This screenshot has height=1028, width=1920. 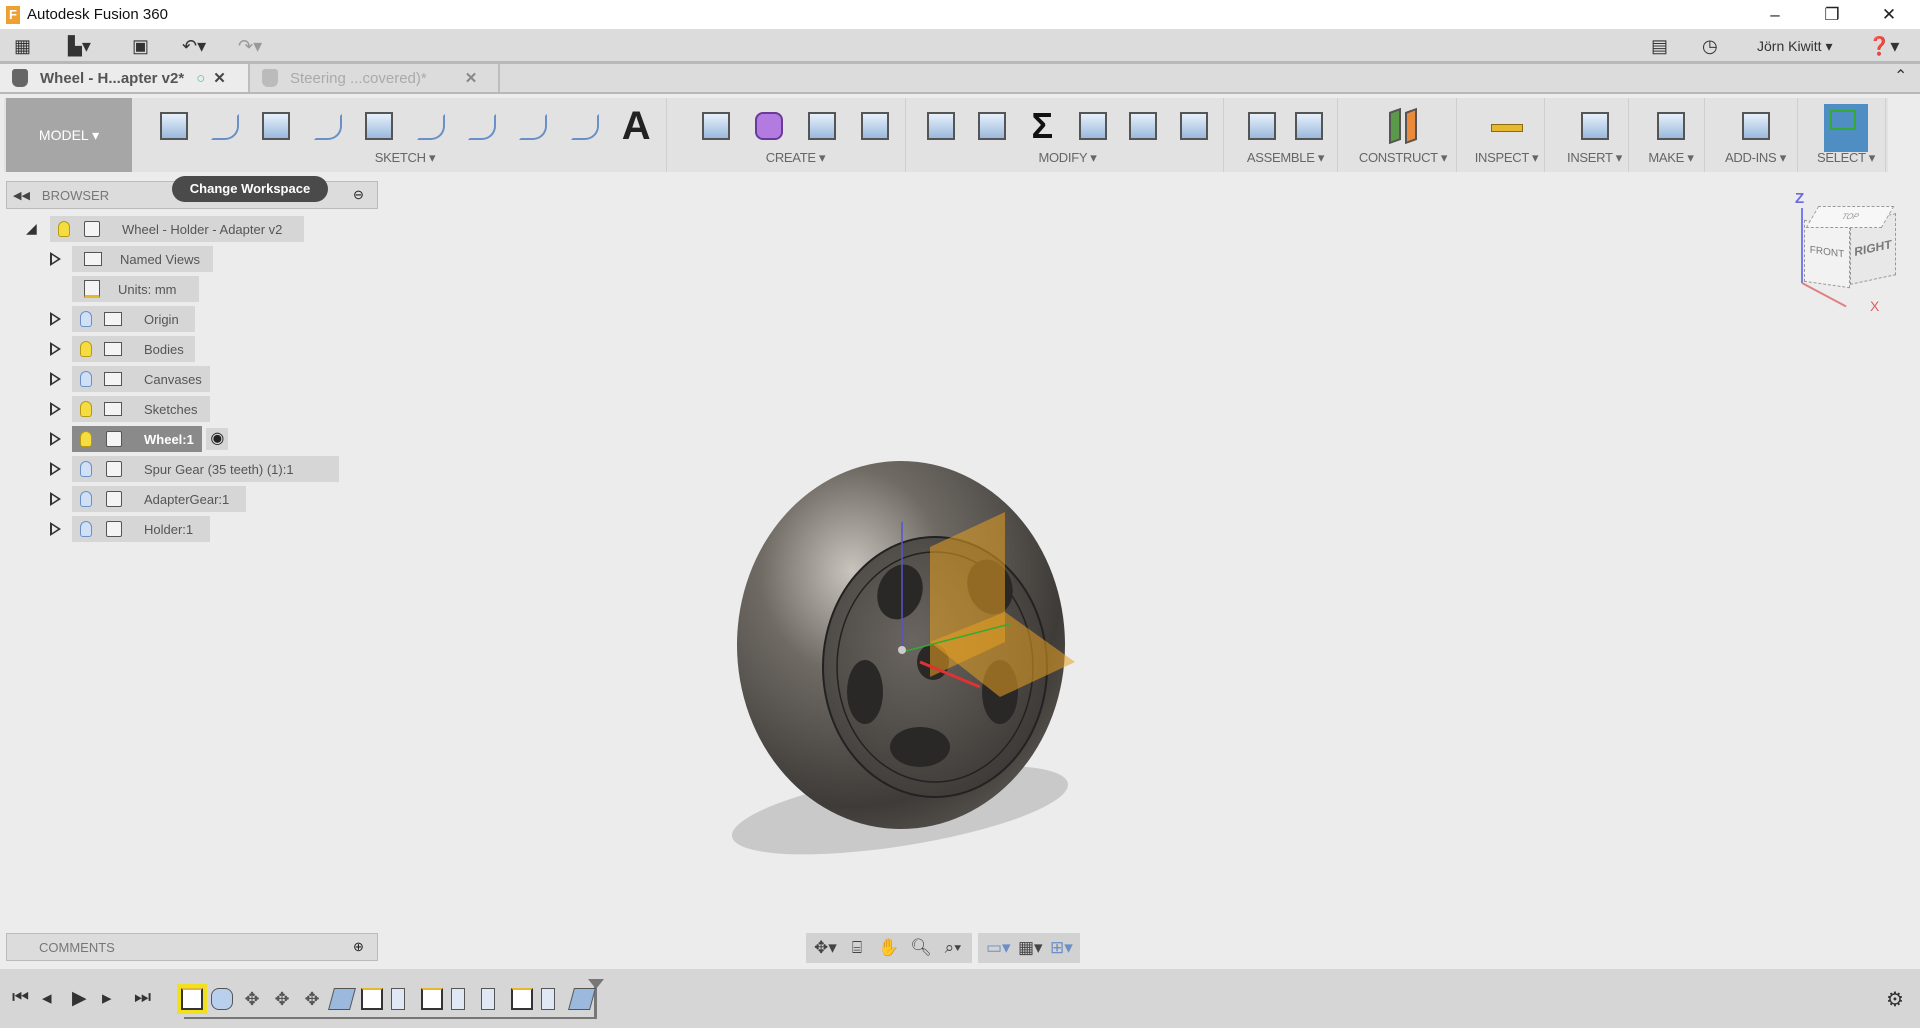 What do you see at coordinates (1143, 126) in the screenshot?
I see `chamfer-icon` at bounding box center [1143, 126].